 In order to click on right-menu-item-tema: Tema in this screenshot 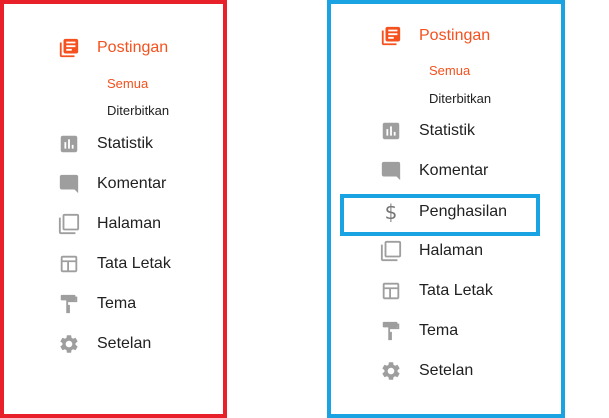, I will do `click(419, 331)`.